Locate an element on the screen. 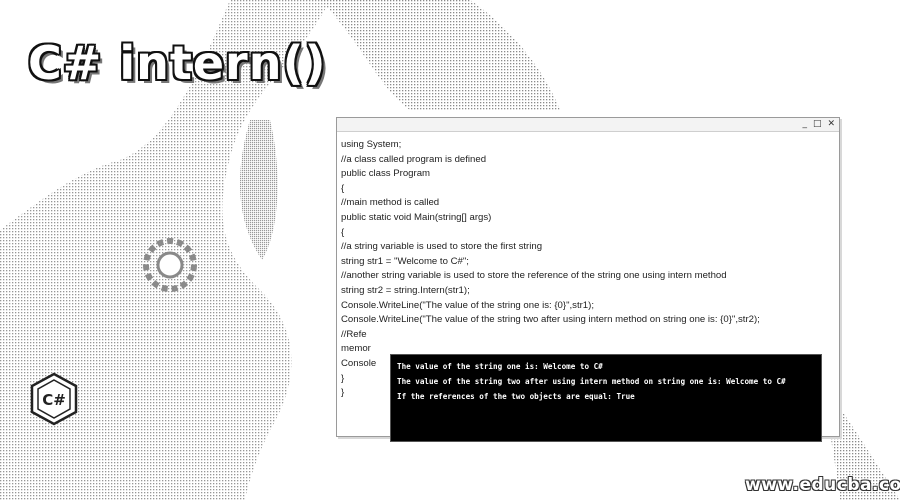 This screenshot has width=900, height=500. code-line: //a class called program is defined is located at coordinates (414, 159).